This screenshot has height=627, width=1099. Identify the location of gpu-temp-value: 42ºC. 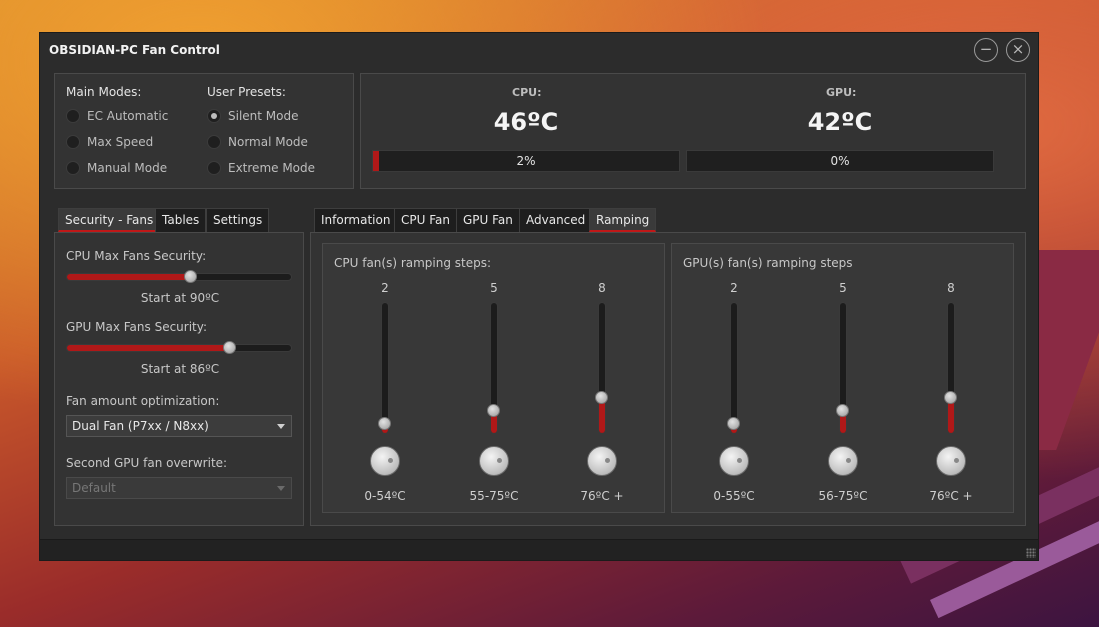
(840, 122).